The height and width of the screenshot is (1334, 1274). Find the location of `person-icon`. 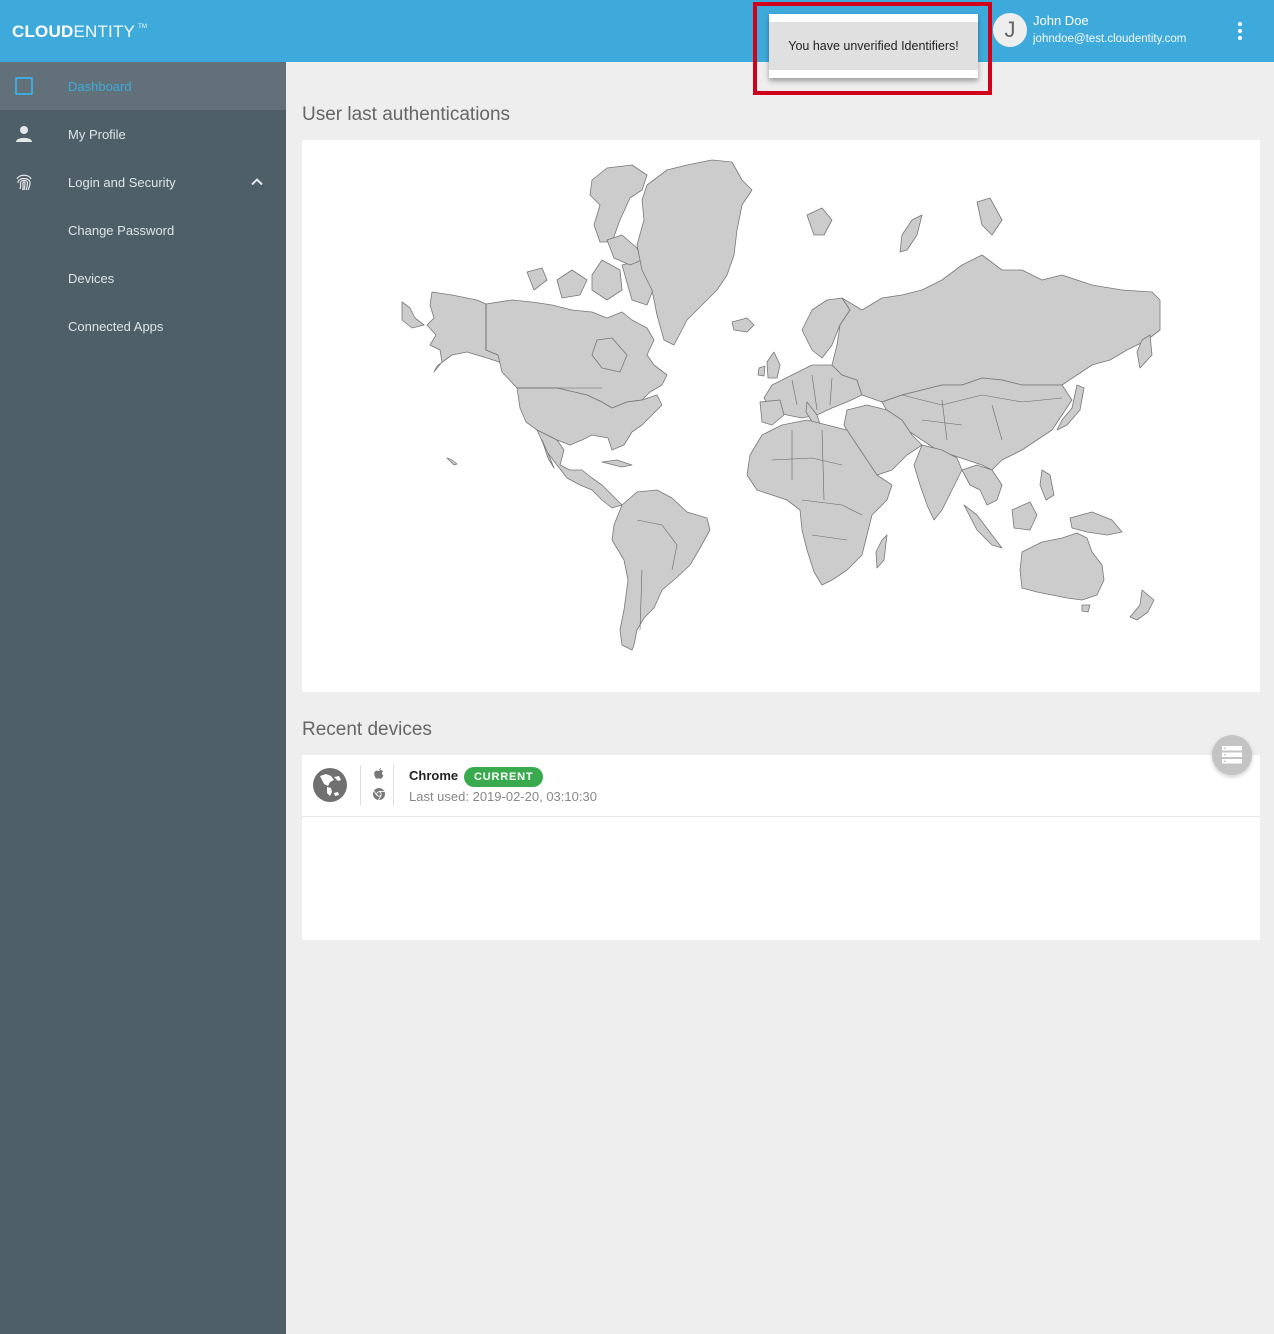

person-icon is located at coordinates (24, 134).